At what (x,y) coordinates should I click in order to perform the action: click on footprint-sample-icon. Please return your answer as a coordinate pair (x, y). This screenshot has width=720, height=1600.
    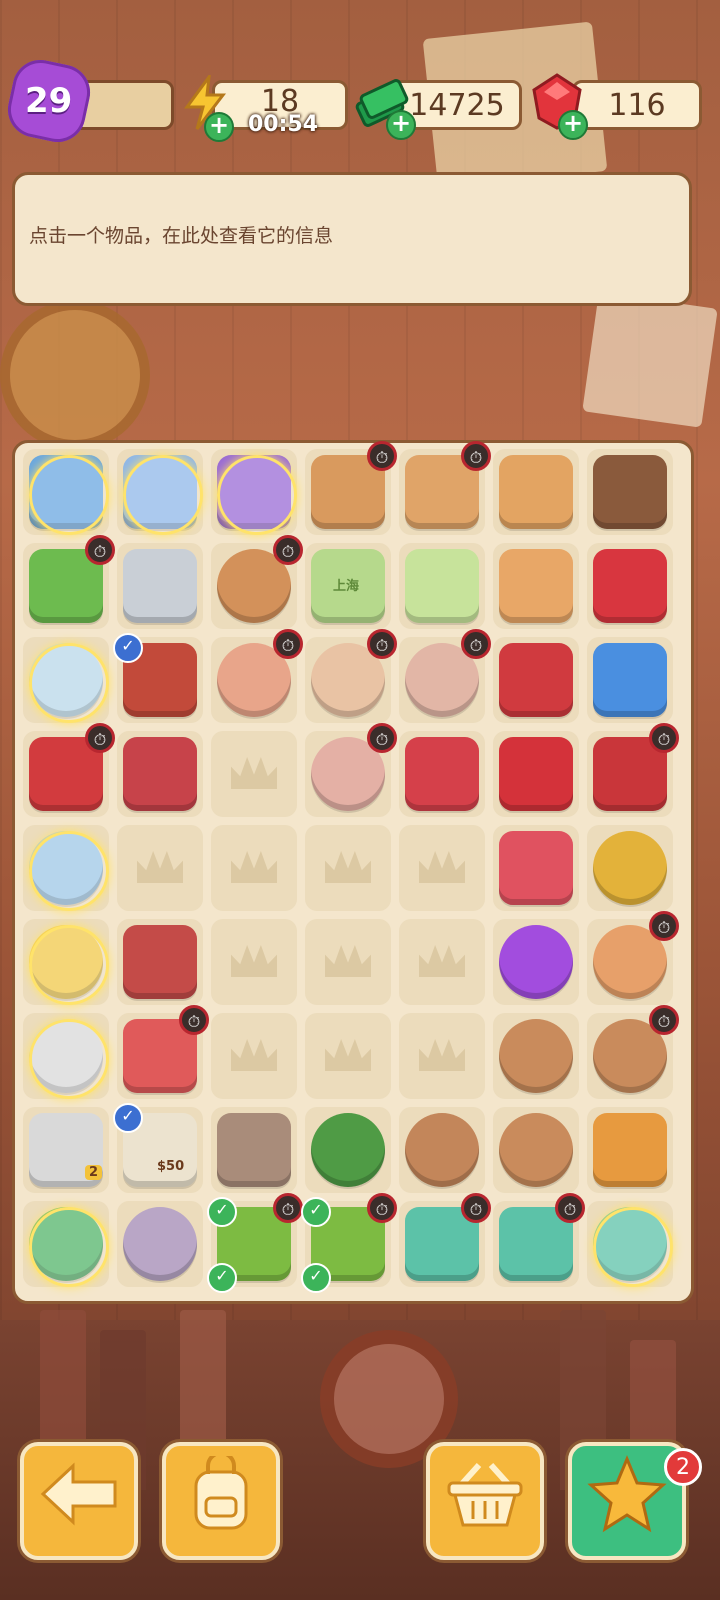
    Looking at the image, I should click on (254, 1150).